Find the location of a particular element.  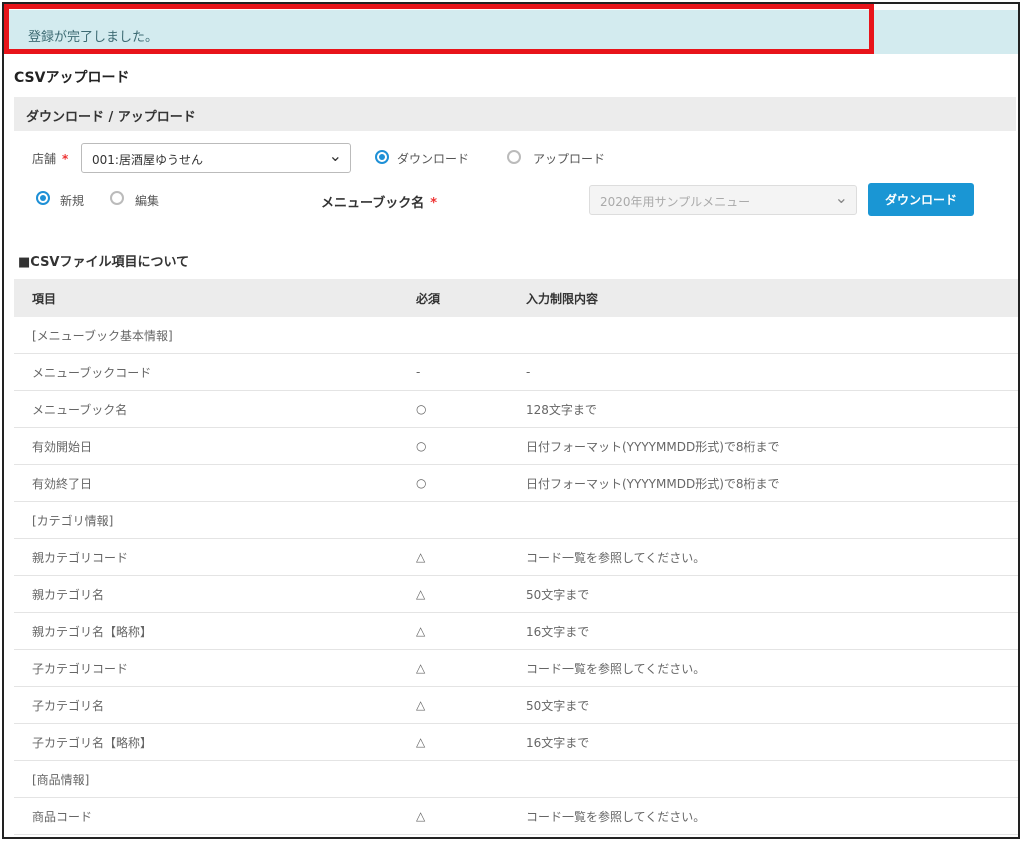

cell-item: メニューブックコード is located at coordinates (207, 372).